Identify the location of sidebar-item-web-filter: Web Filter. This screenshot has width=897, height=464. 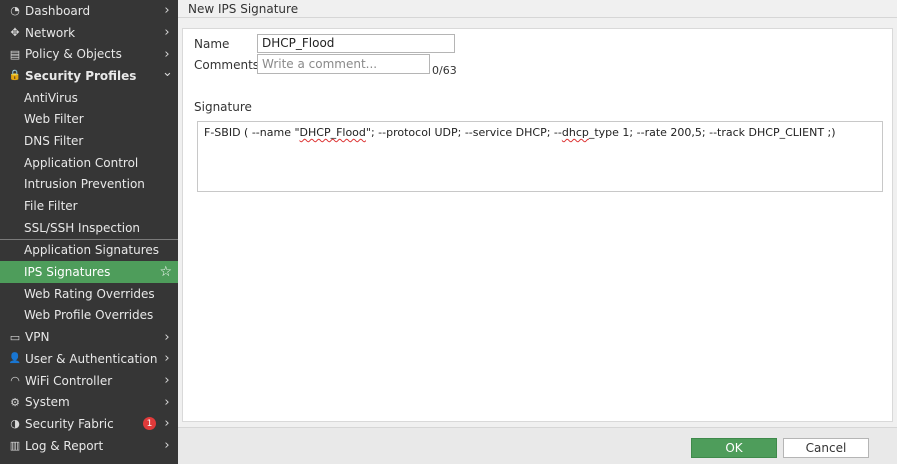
(89, 119).